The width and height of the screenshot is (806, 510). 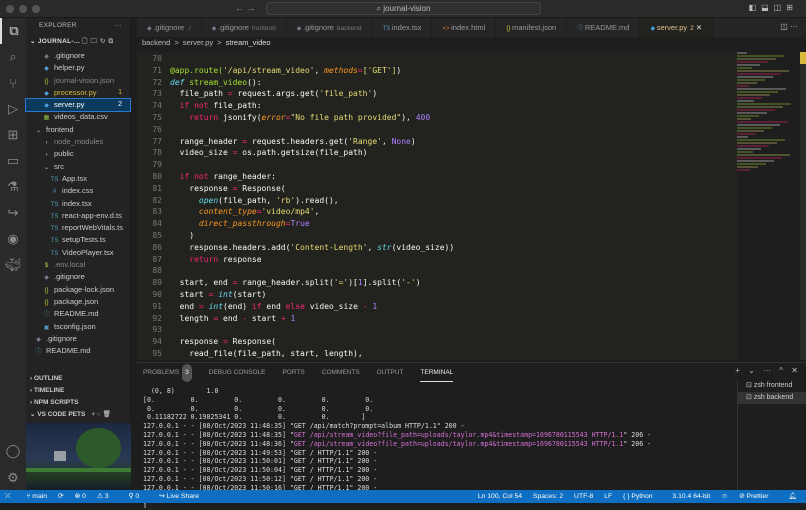 What do you see at coordinates (437, 212) in the screenshot?
I see `code-line: 83 content_type='video/mp4',` at bounding box center [437, 212].